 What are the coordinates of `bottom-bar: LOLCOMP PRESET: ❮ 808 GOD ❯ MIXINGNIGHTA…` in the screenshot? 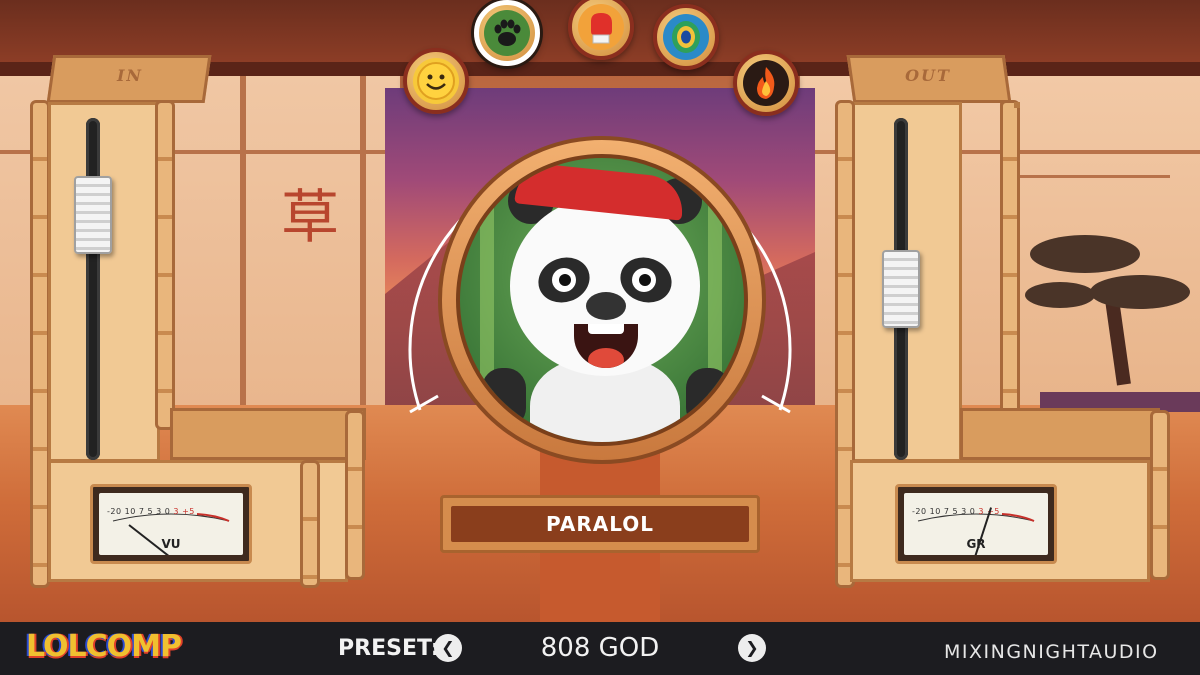 It's located at (600, 648).